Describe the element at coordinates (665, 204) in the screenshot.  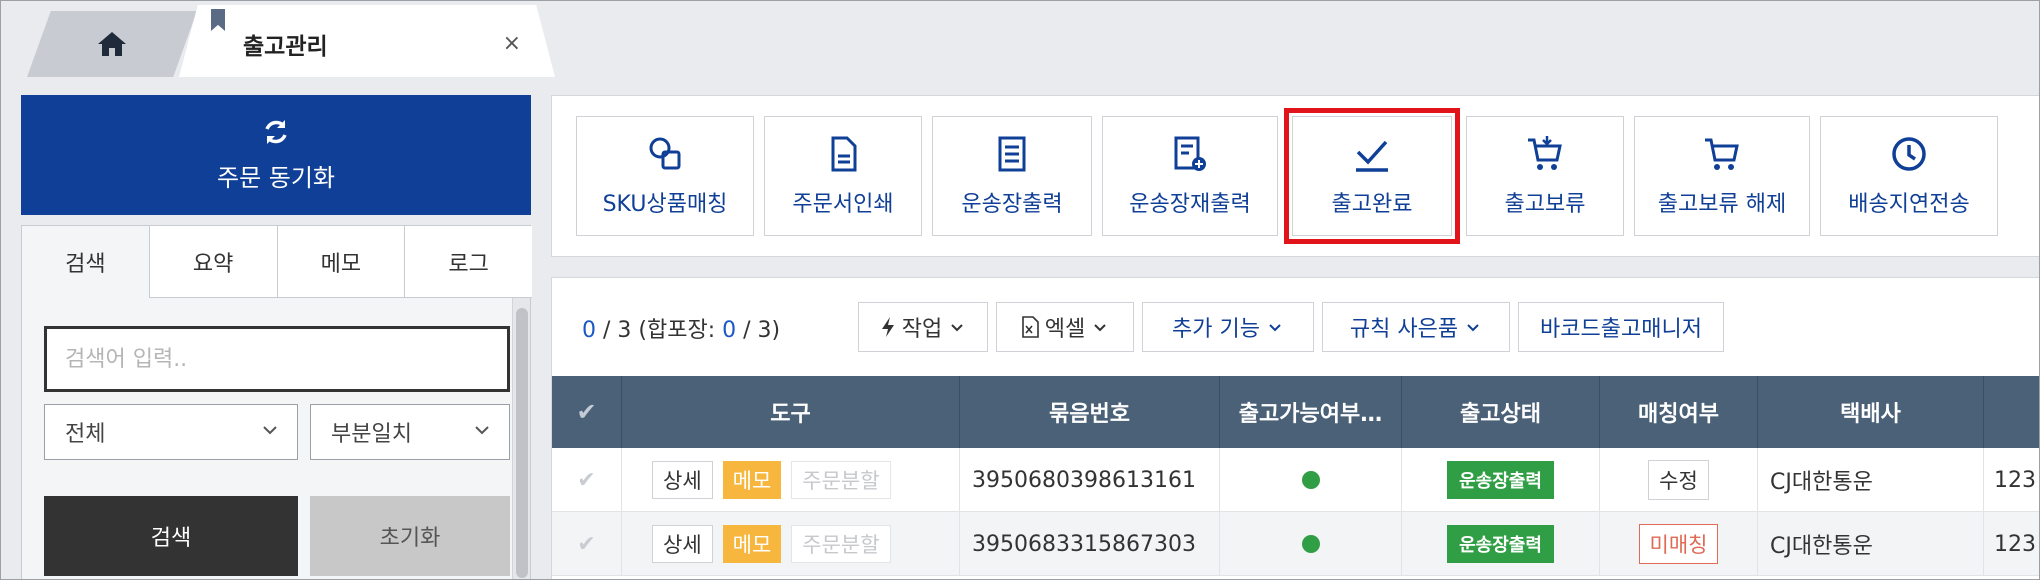
I see `toolbar-label: SKU상품매칭` at that location.